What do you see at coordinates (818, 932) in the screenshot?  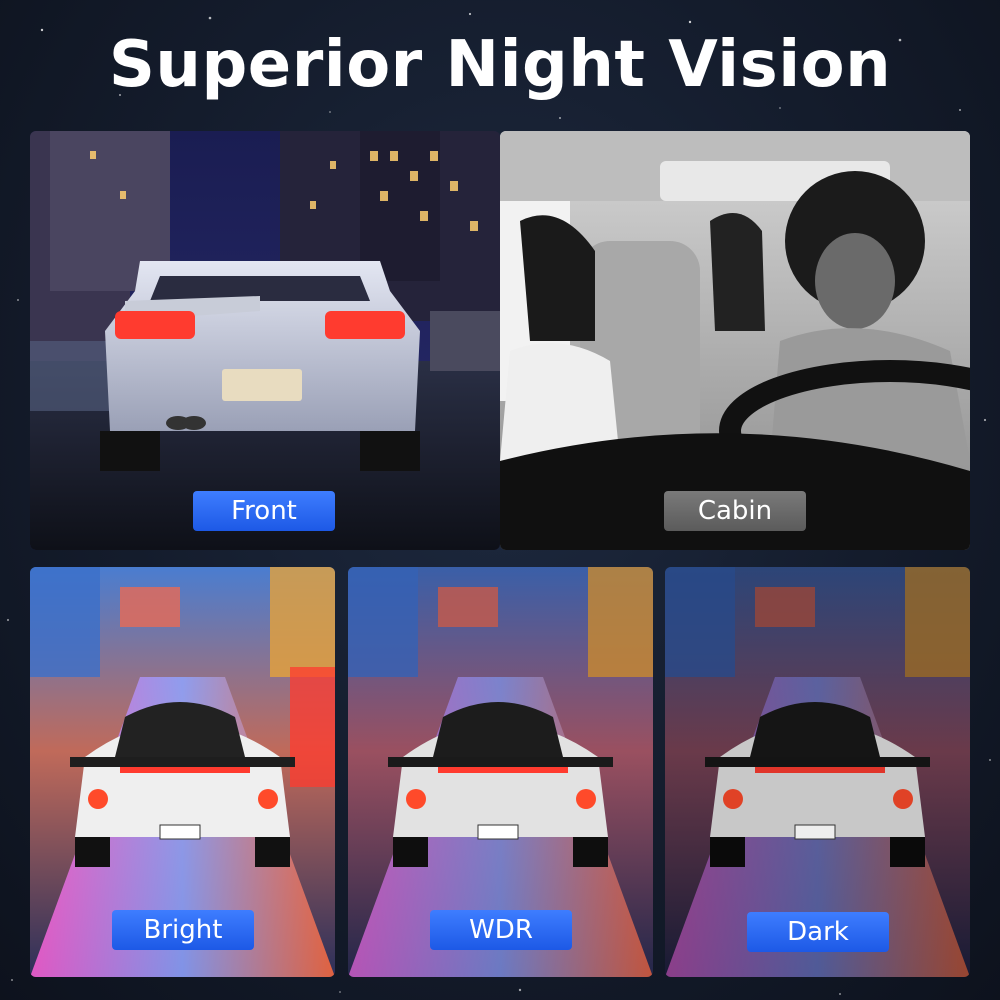 I see `dark-label-button: Dark` at bounding box center [818, 932].